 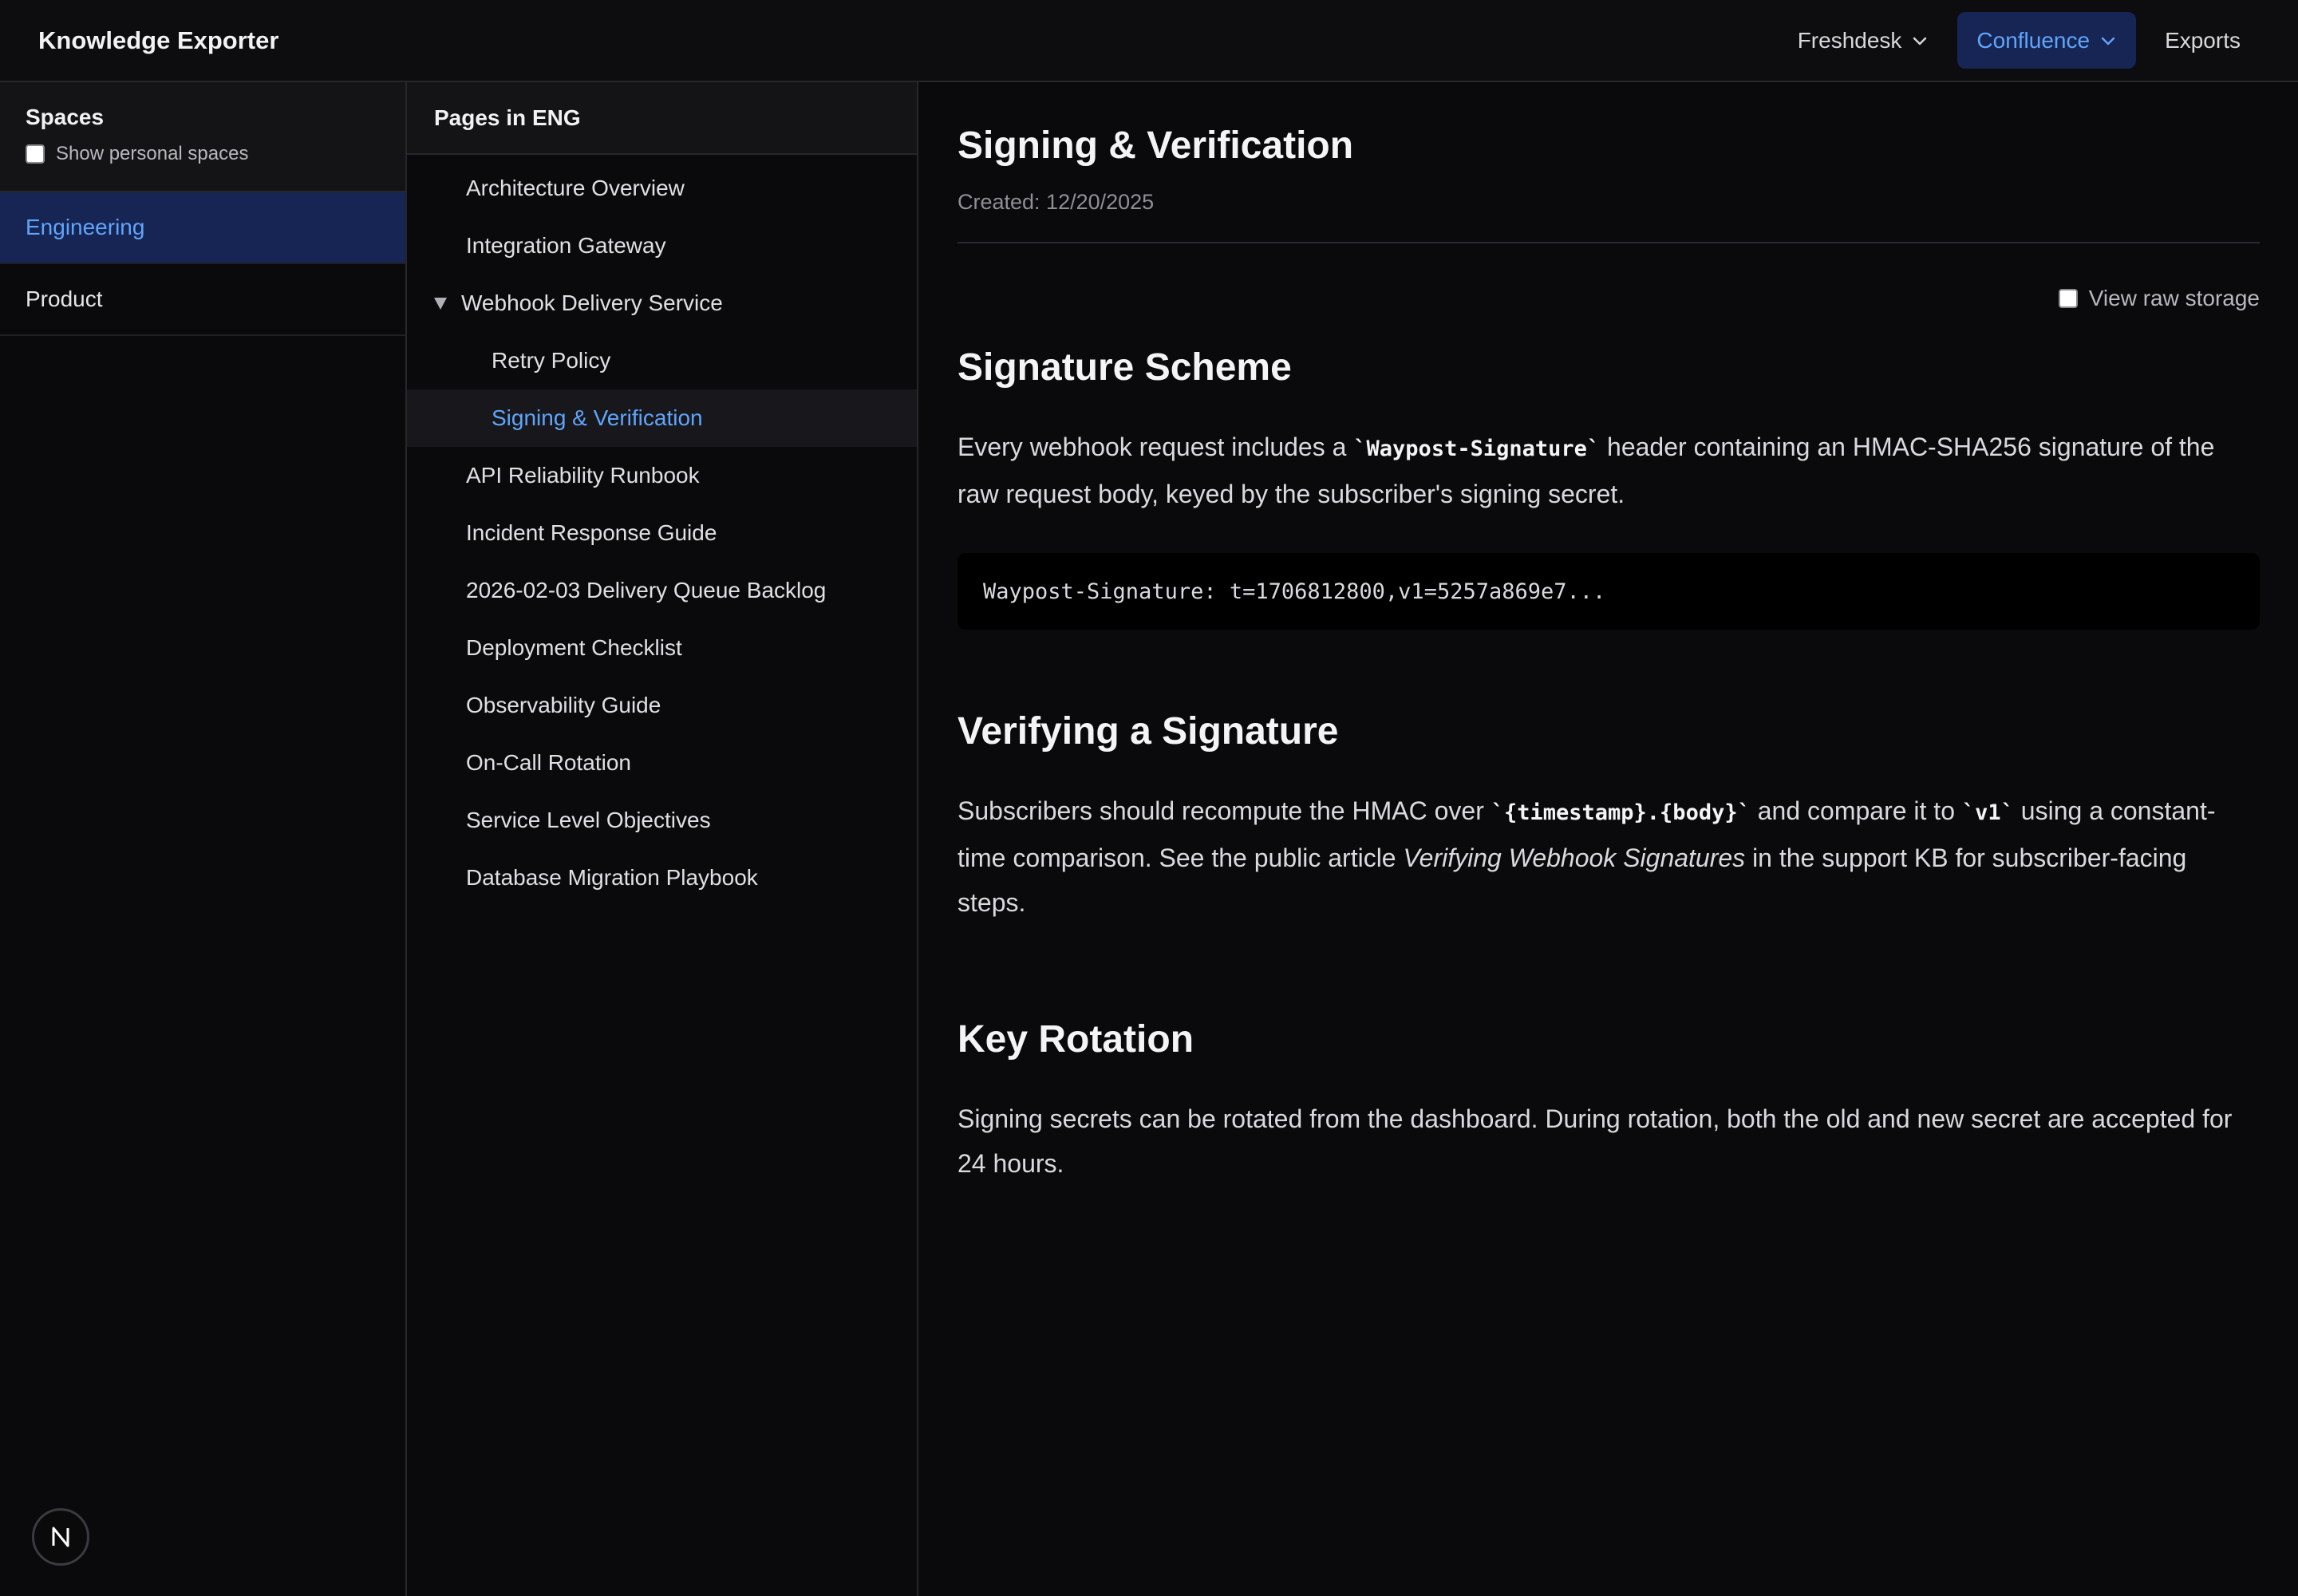 I want to click on page-item-integration-gateway: Integration Gateway, so click(x=662, y=246).